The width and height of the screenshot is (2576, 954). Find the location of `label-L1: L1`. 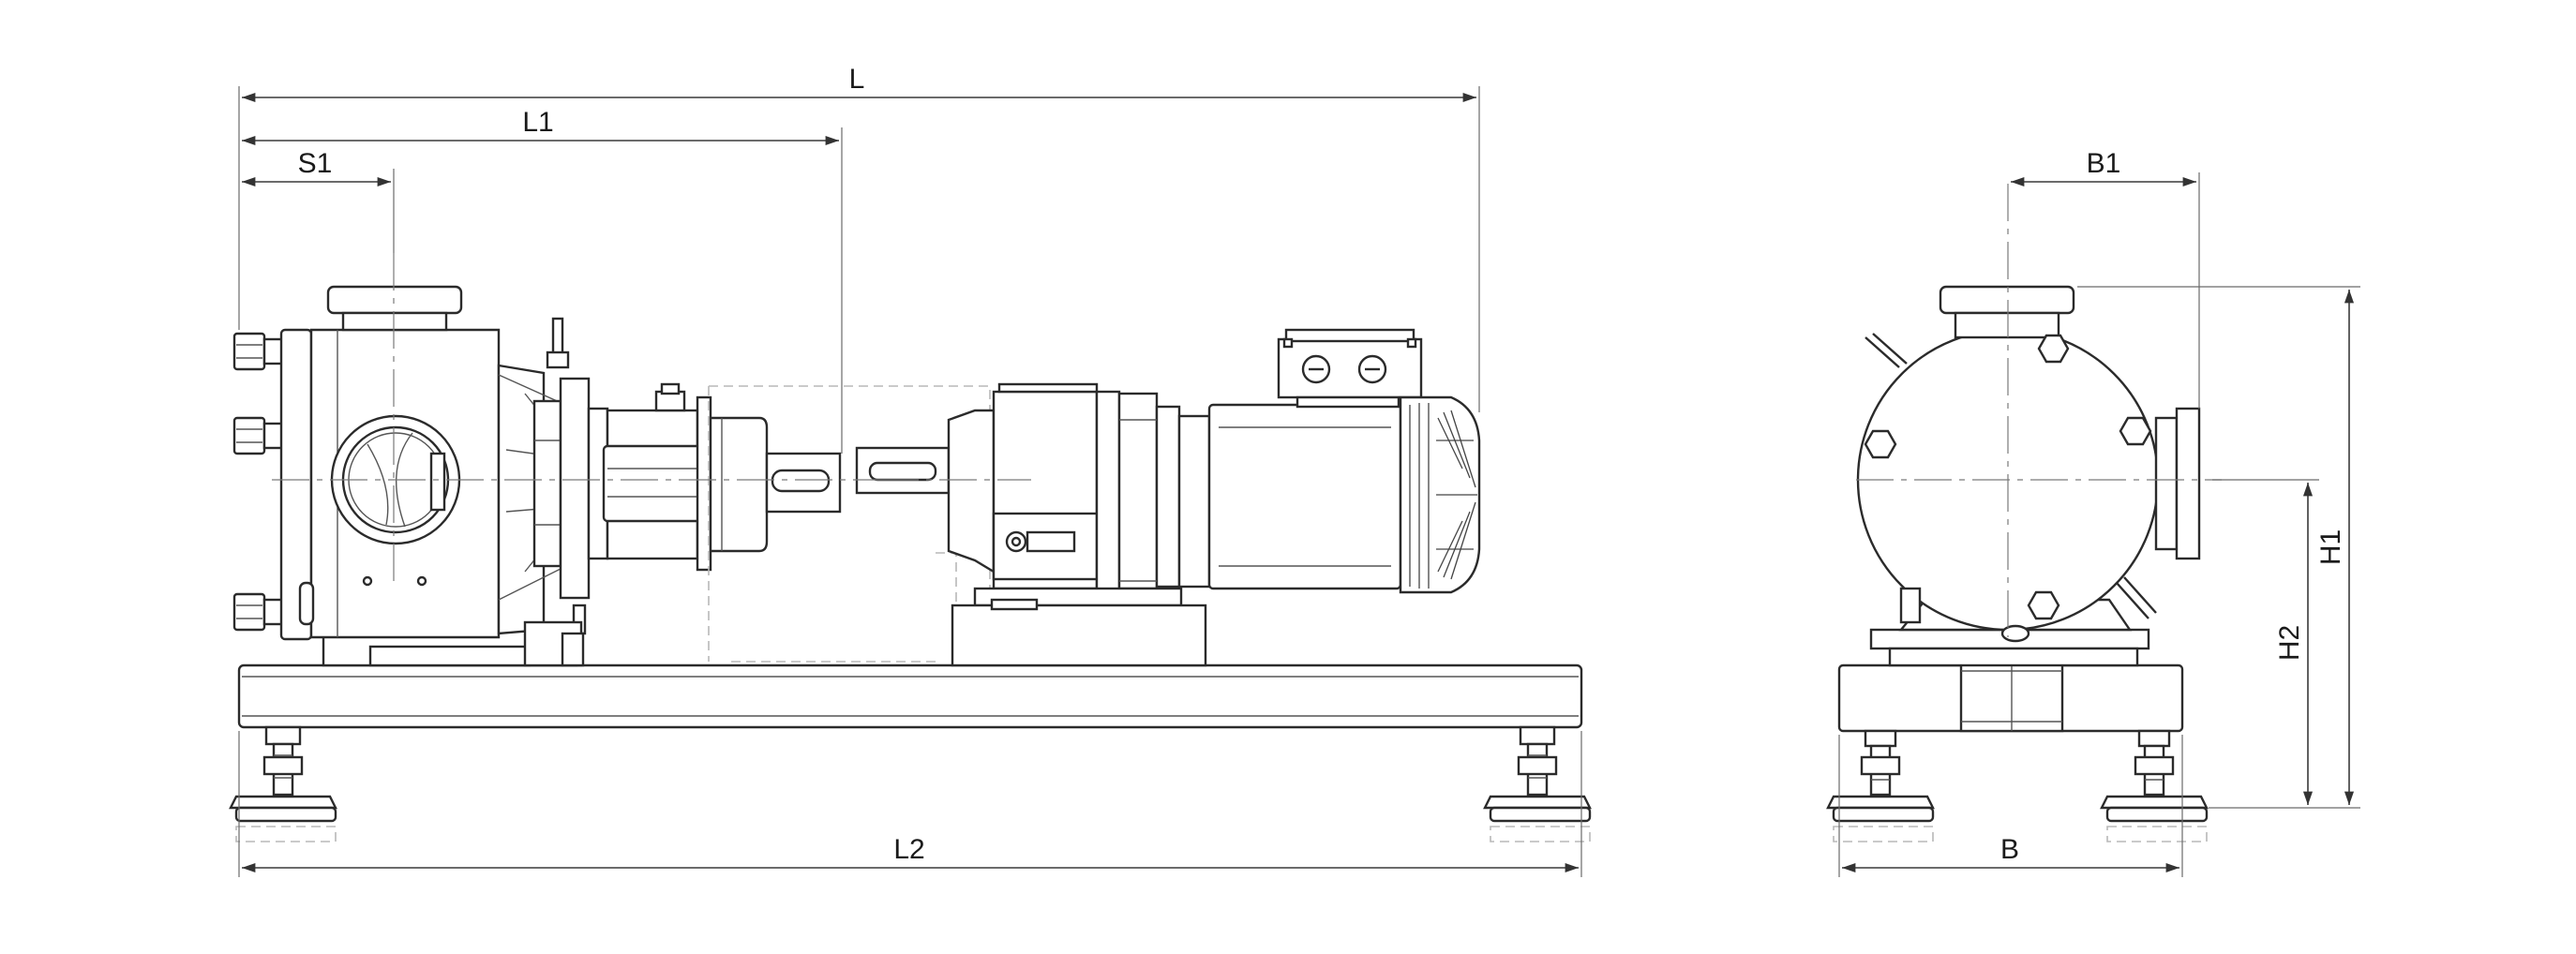

label-L1: L1 is located at coordinates (538, 123).